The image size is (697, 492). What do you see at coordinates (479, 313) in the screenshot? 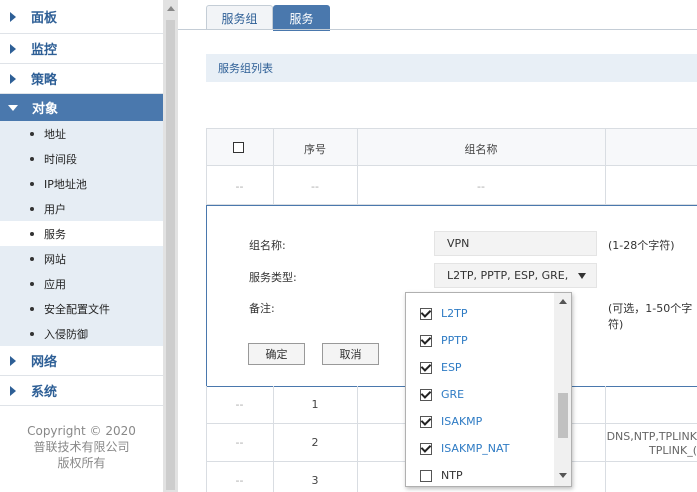
I see `option-l2tp: L2TP` at bounding box center [479, 313].